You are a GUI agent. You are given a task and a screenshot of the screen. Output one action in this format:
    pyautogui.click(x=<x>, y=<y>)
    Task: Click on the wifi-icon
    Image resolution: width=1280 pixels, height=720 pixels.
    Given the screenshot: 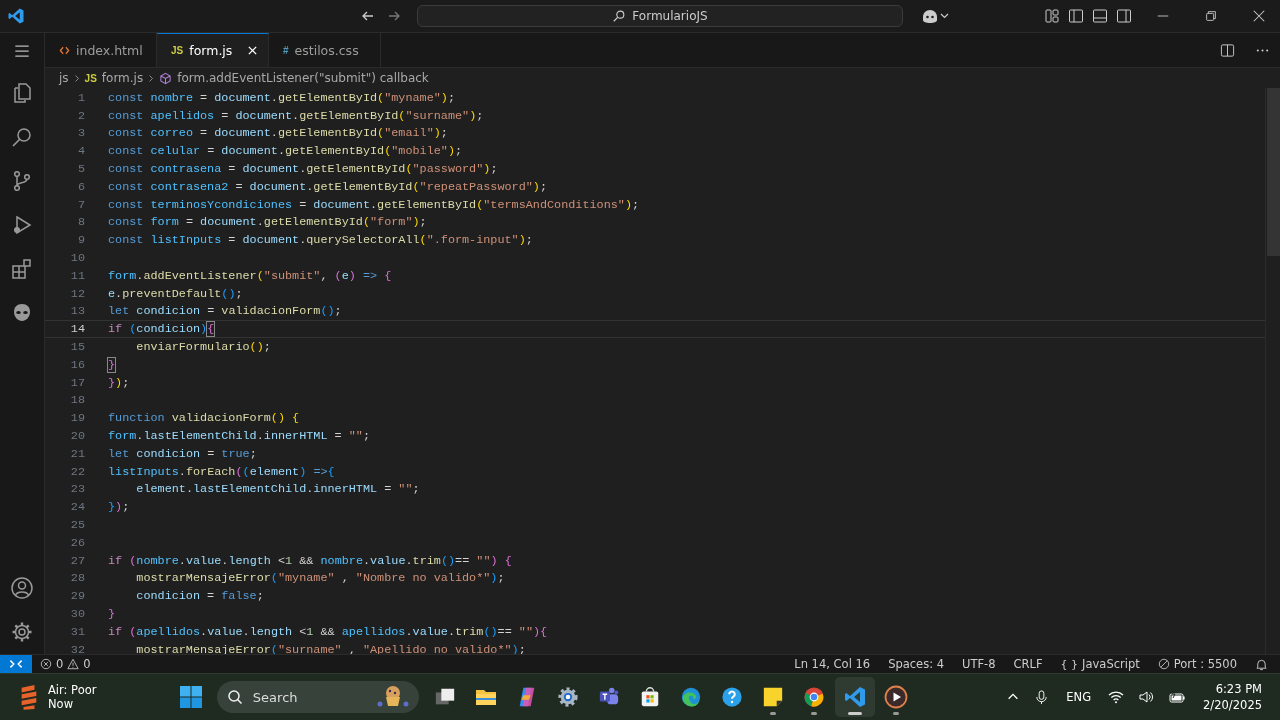 What is the action you would take?
    pyautogui.click(x=1116, y=697)
    